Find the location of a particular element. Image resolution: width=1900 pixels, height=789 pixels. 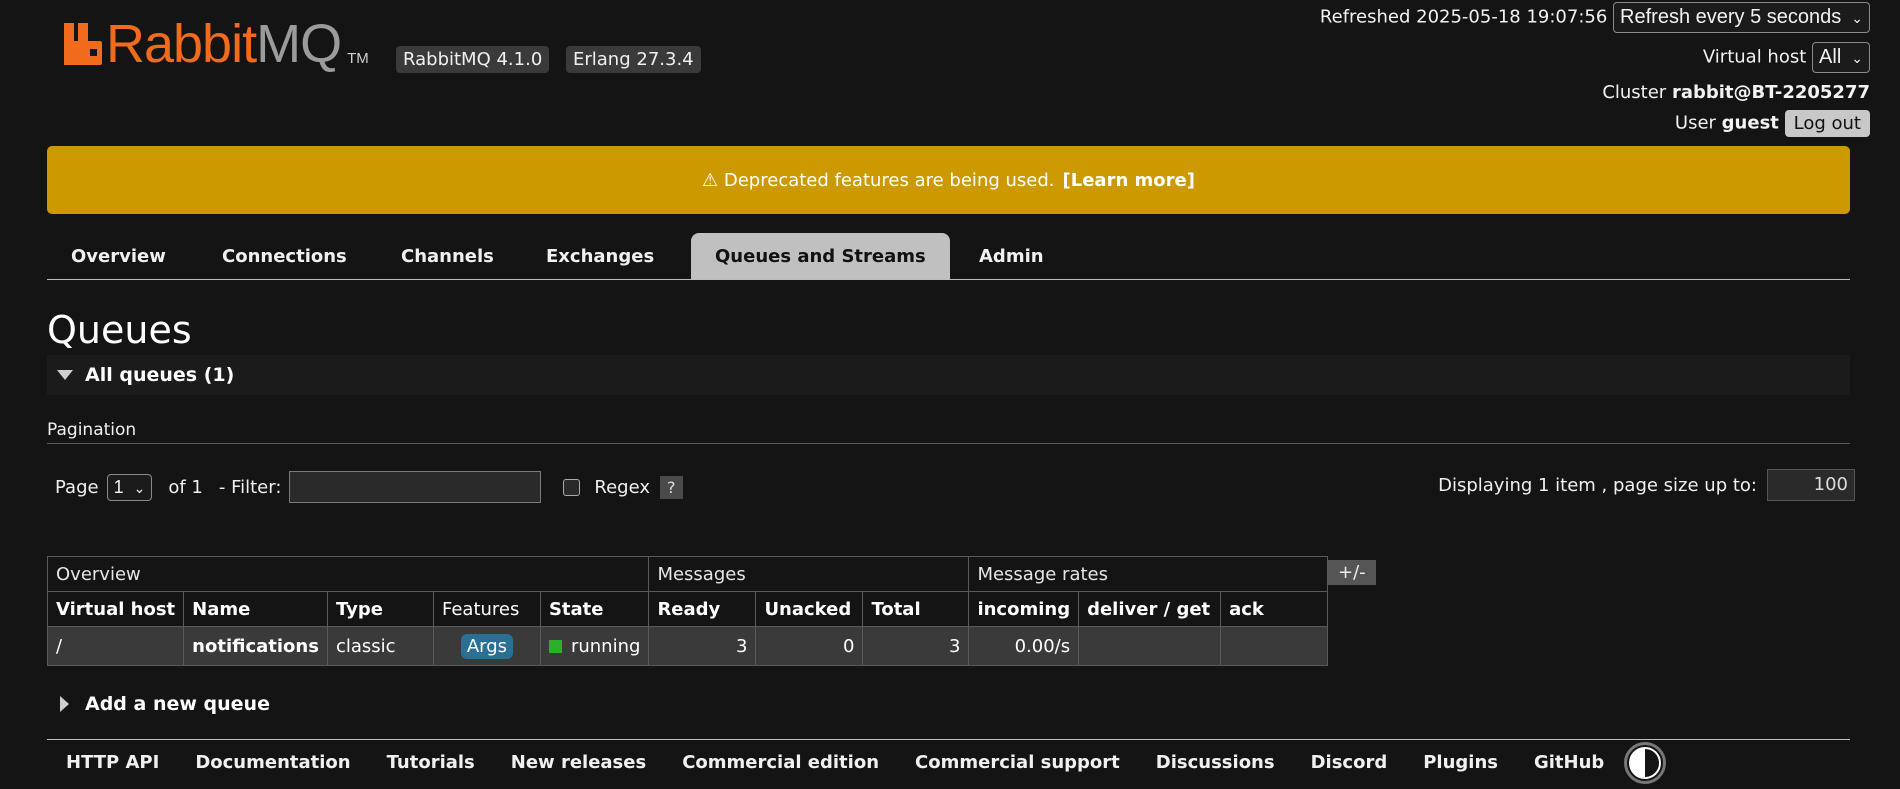

cell-deliver-get is located at coordinates (1150, 646).